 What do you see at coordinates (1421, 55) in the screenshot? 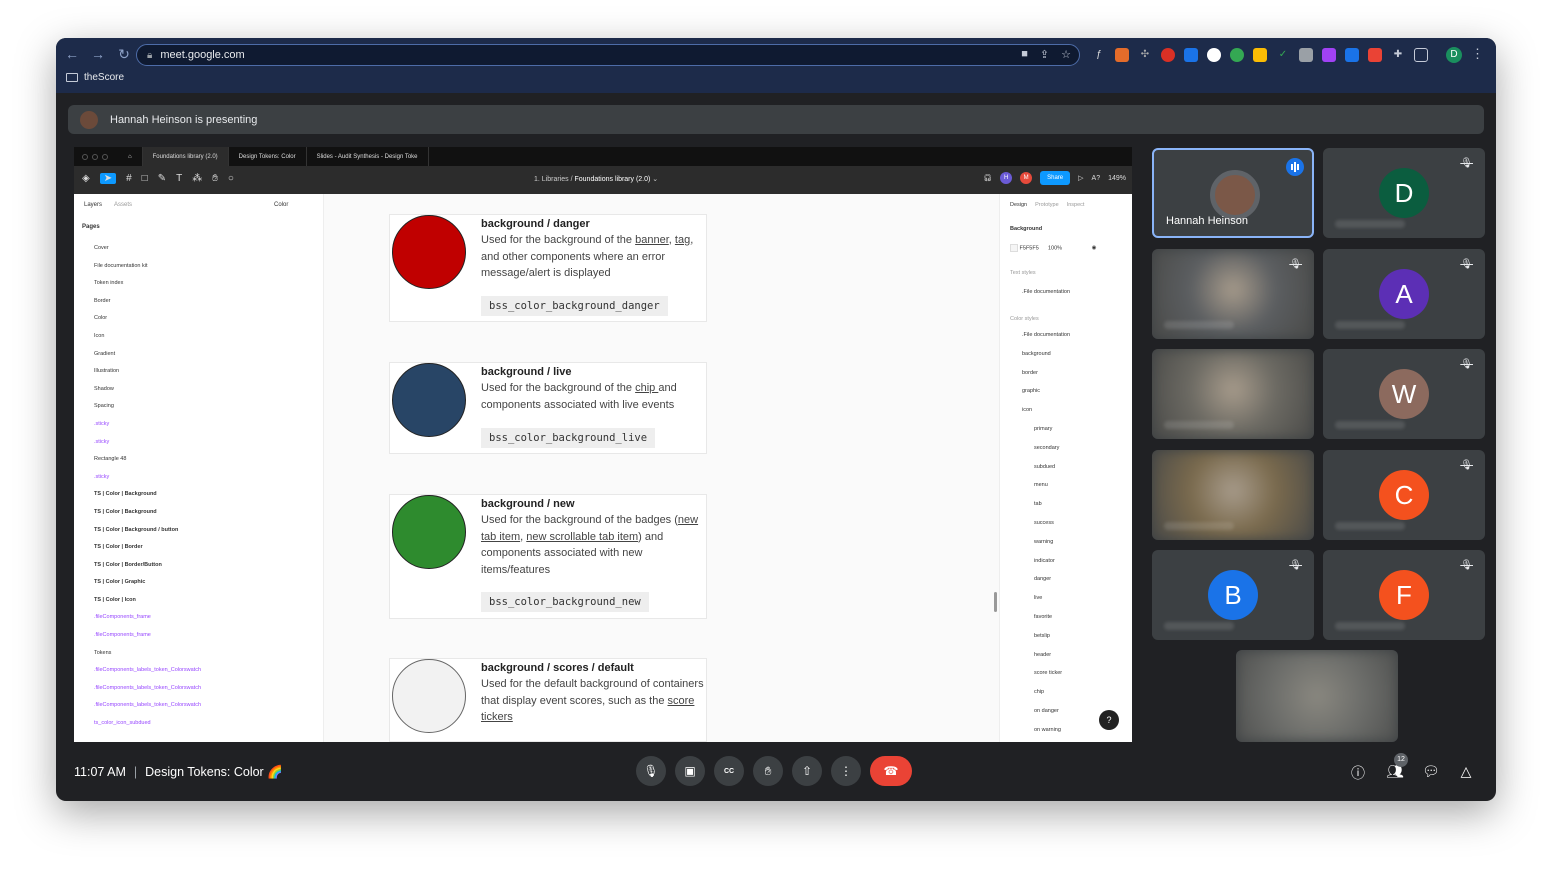
I see `sidepanel-icon` at bounding box center [1421, 55].